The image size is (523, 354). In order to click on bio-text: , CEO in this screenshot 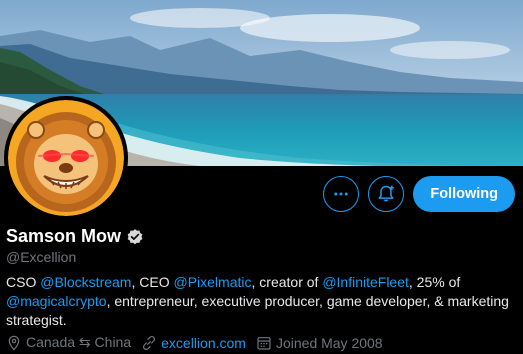, I will do `click(152, 282)`.